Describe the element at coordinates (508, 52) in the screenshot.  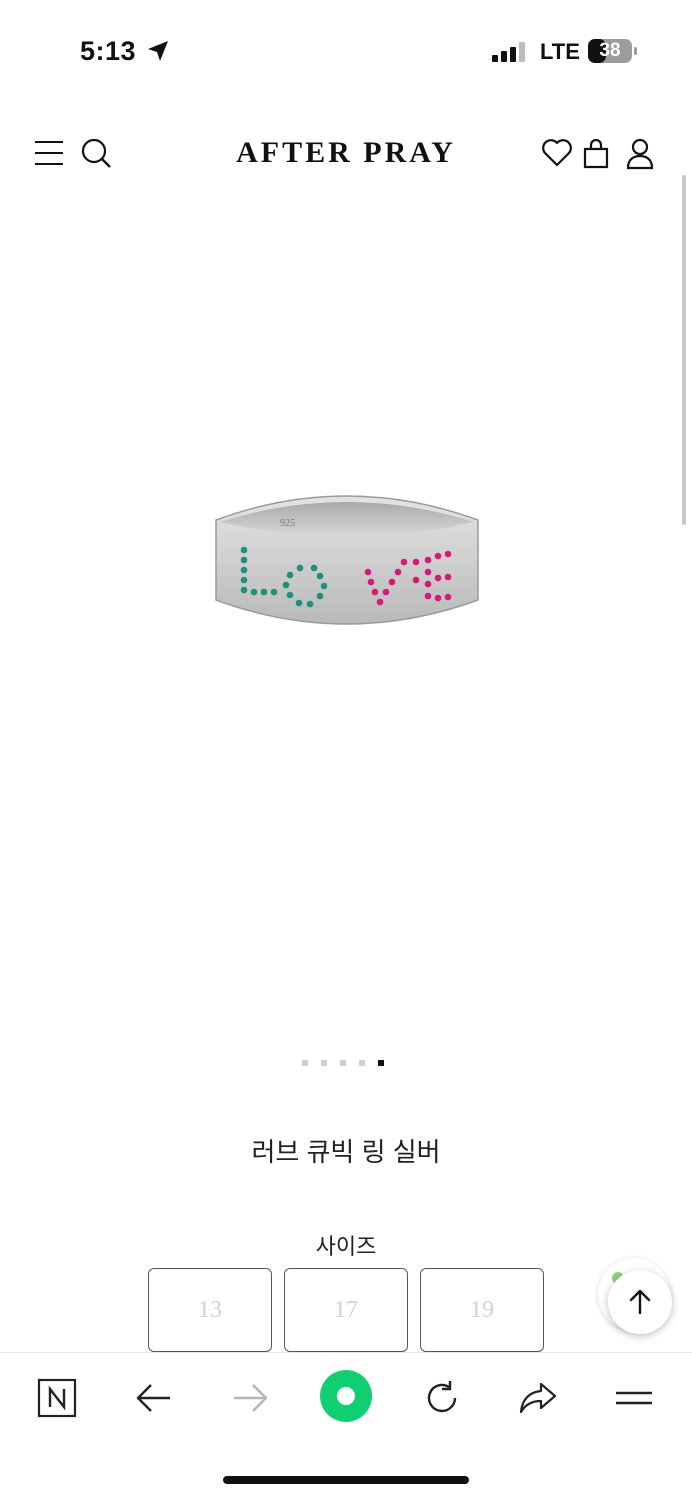
I see `cellular-signal-icon` at that location.